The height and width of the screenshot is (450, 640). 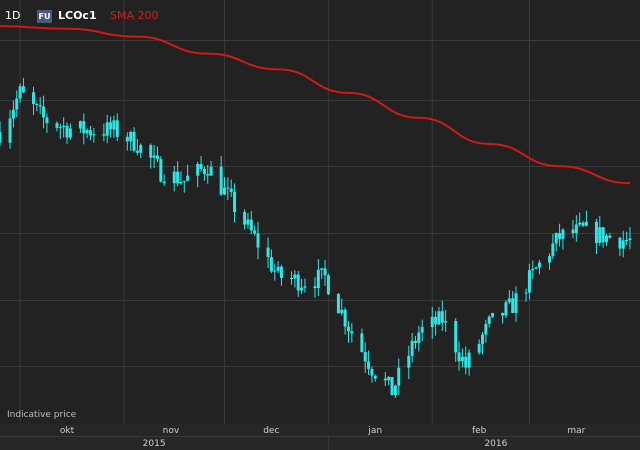 I want to click on symbol-label: LCOc1, so click(x=77, y=16).